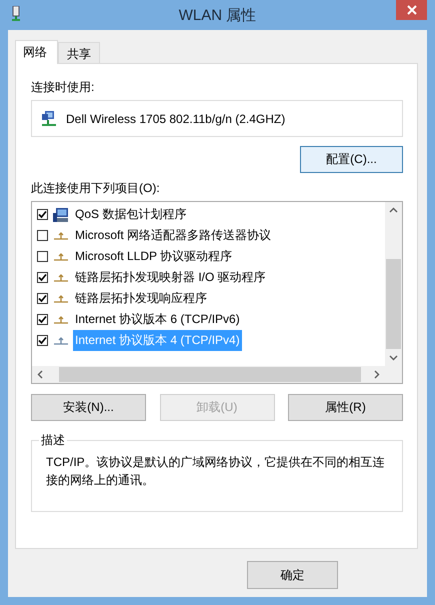 This screenshot has width=435, height=605. What do you see at coordinates (292, 575) in the screenshot?
I see `ok-button: 确定` at bounding box center [292, 575].